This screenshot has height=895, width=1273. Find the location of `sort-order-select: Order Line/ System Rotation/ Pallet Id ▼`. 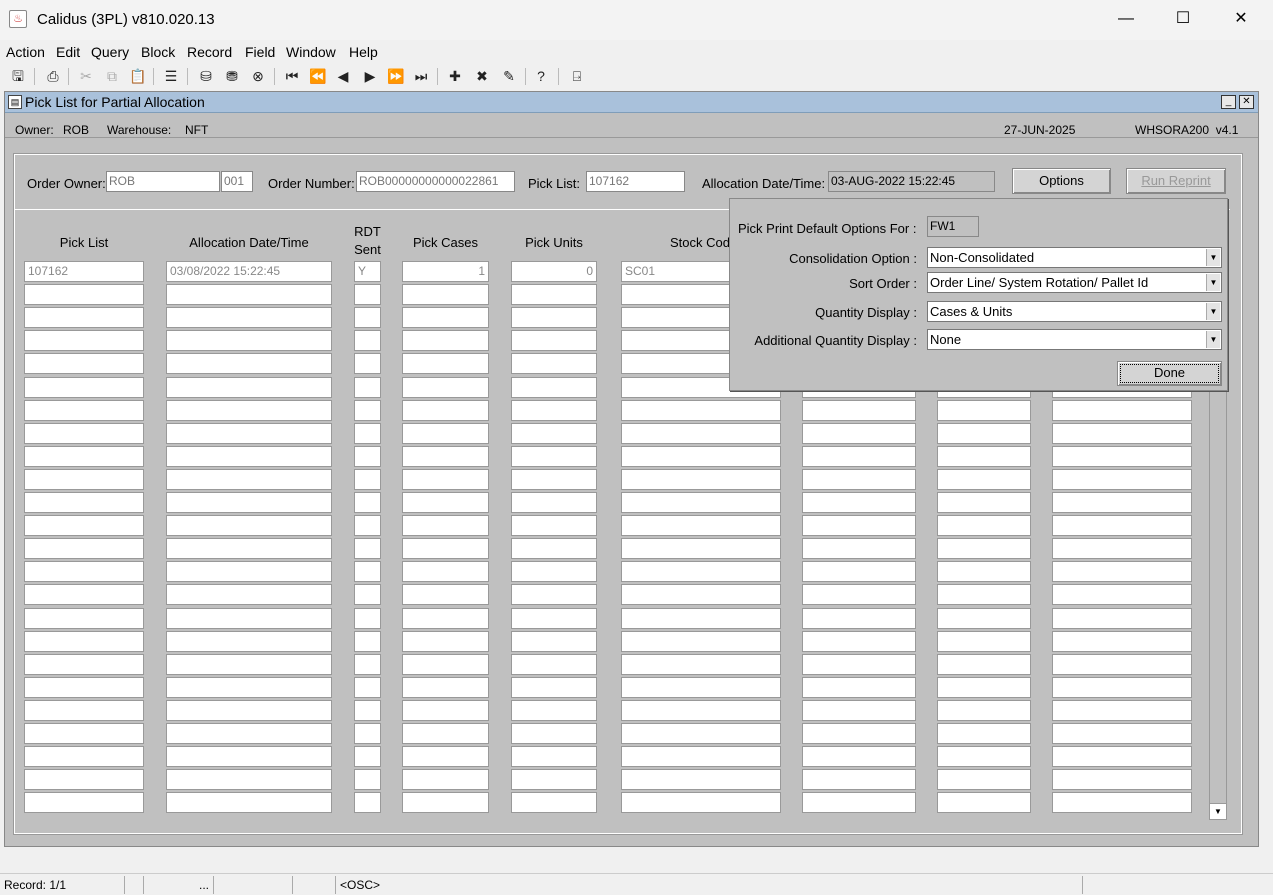

sort-order-select: Order Line/ System Rotation/ Pallet Id ▼ is located at coordinates (1074, 282).